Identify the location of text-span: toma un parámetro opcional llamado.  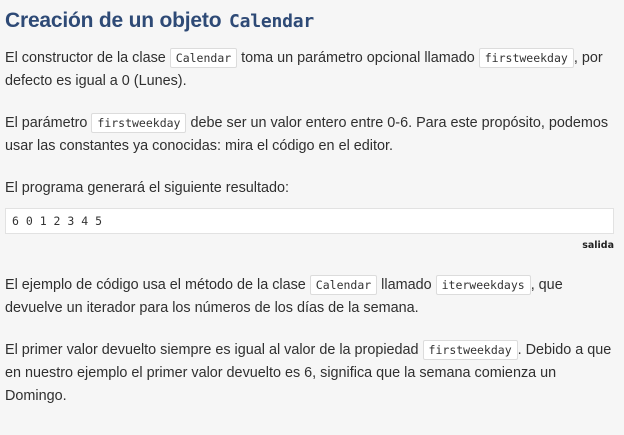
(358, 58).